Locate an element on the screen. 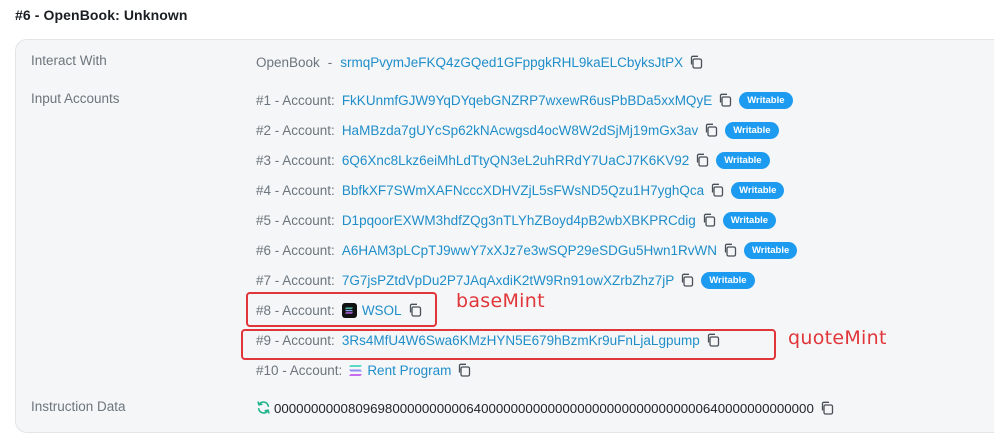  account-row-10: #10 - Account: Rent Program is located at coordinates (364, 370).